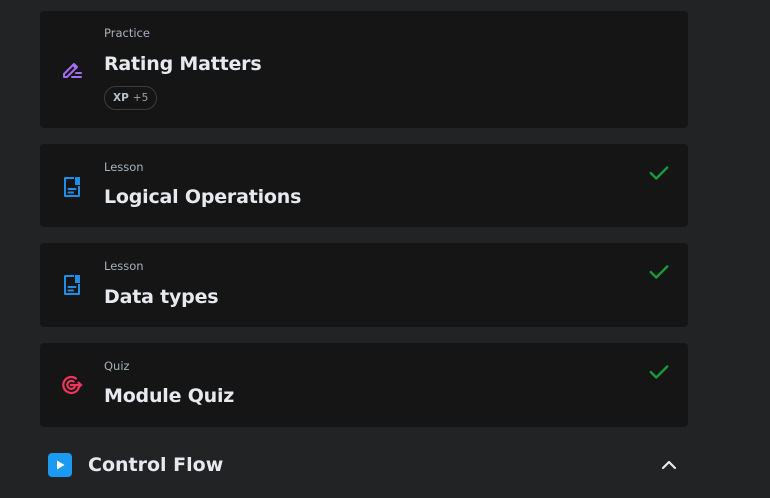  Describe the element at coordinates (72, 385) in the screenshot. I see `target-icon` at that location.